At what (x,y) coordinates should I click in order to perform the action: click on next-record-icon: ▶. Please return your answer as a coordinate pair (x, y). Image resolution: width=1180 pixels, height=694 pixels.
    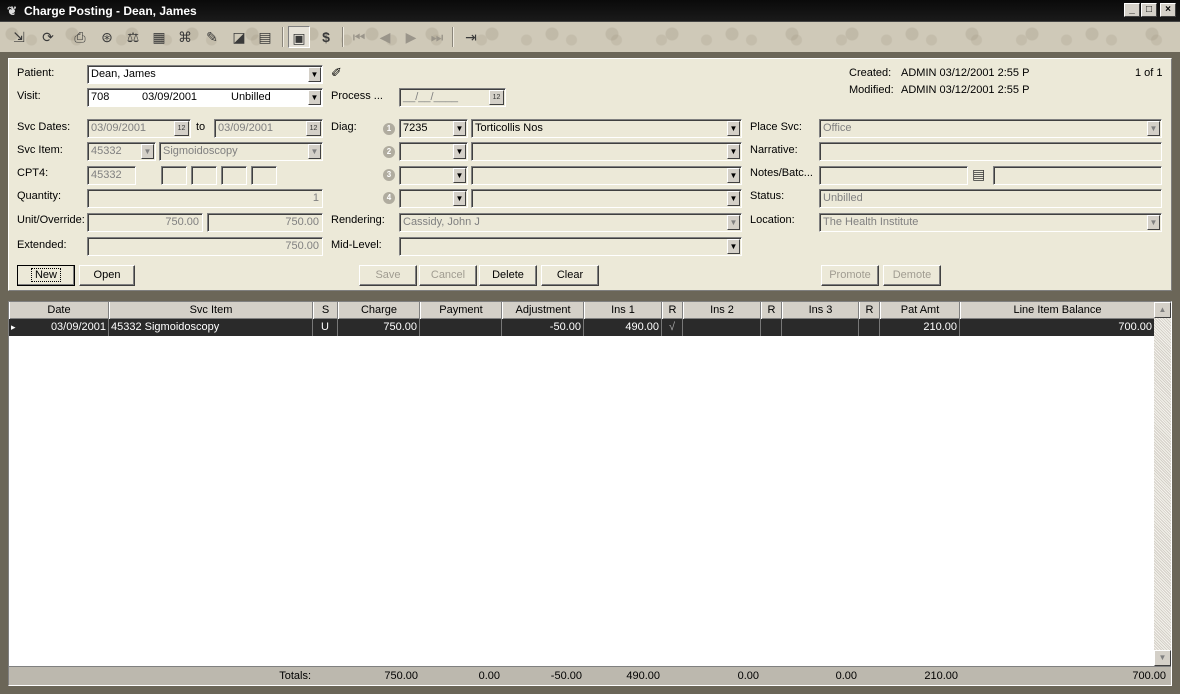
    Looking at the image, I should click on (411, 37).